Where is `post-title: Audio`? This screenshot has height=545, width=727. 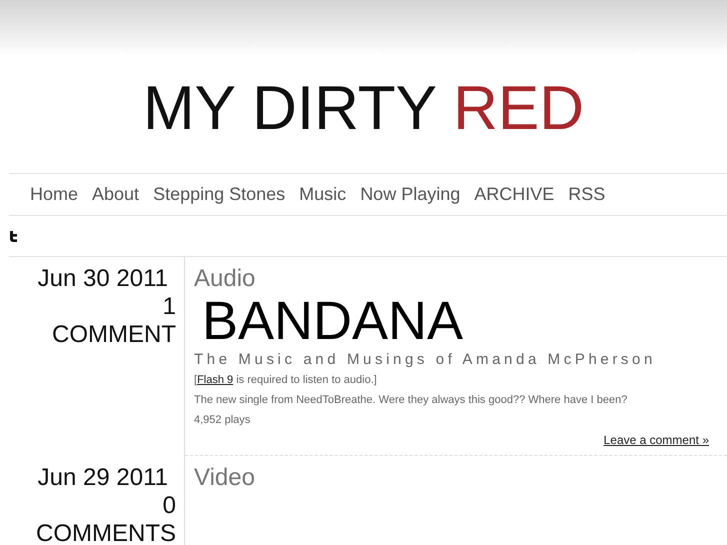
post-title: Audio is located at coordinates (451, 279).